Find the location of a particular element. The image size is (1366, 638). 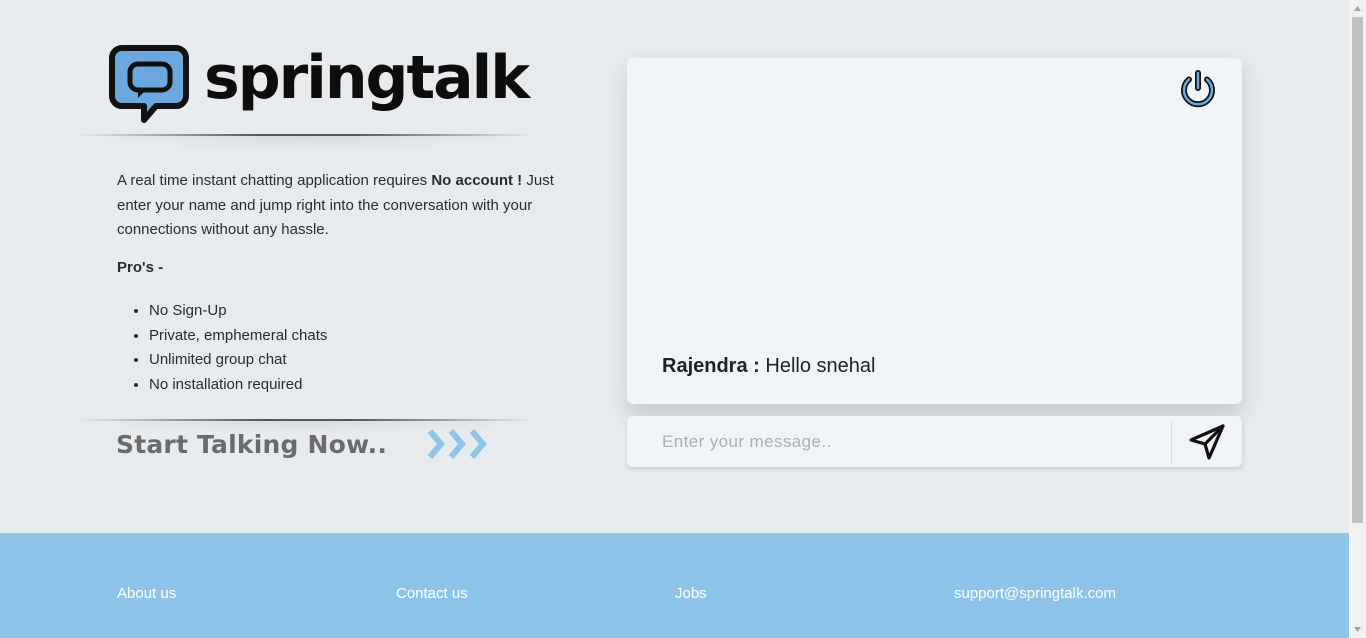

message-text: Hello snehal is located at coordinates (820, 366).